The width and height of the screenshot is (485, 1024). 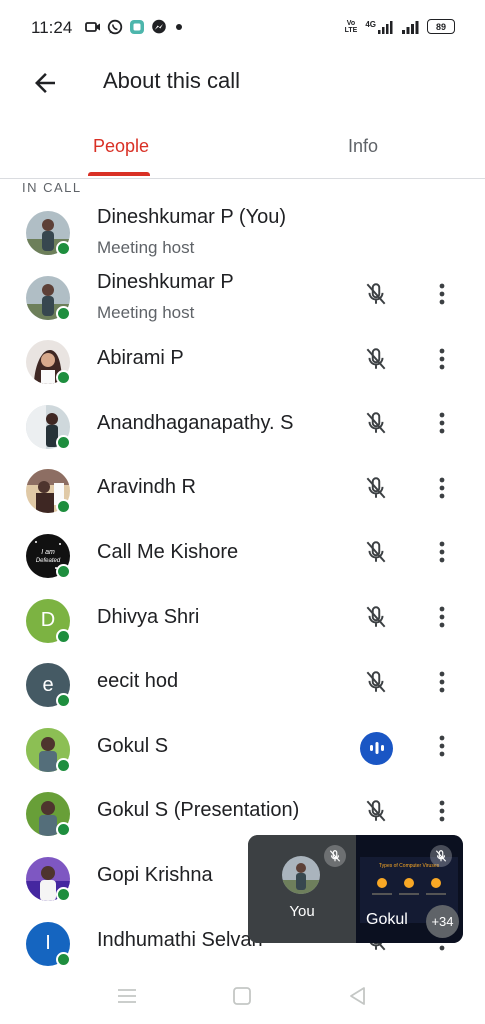 What do you see at coordinates (179, 27) in the screenshot?
I see `dot-icon` at bounding box center [179, 27].